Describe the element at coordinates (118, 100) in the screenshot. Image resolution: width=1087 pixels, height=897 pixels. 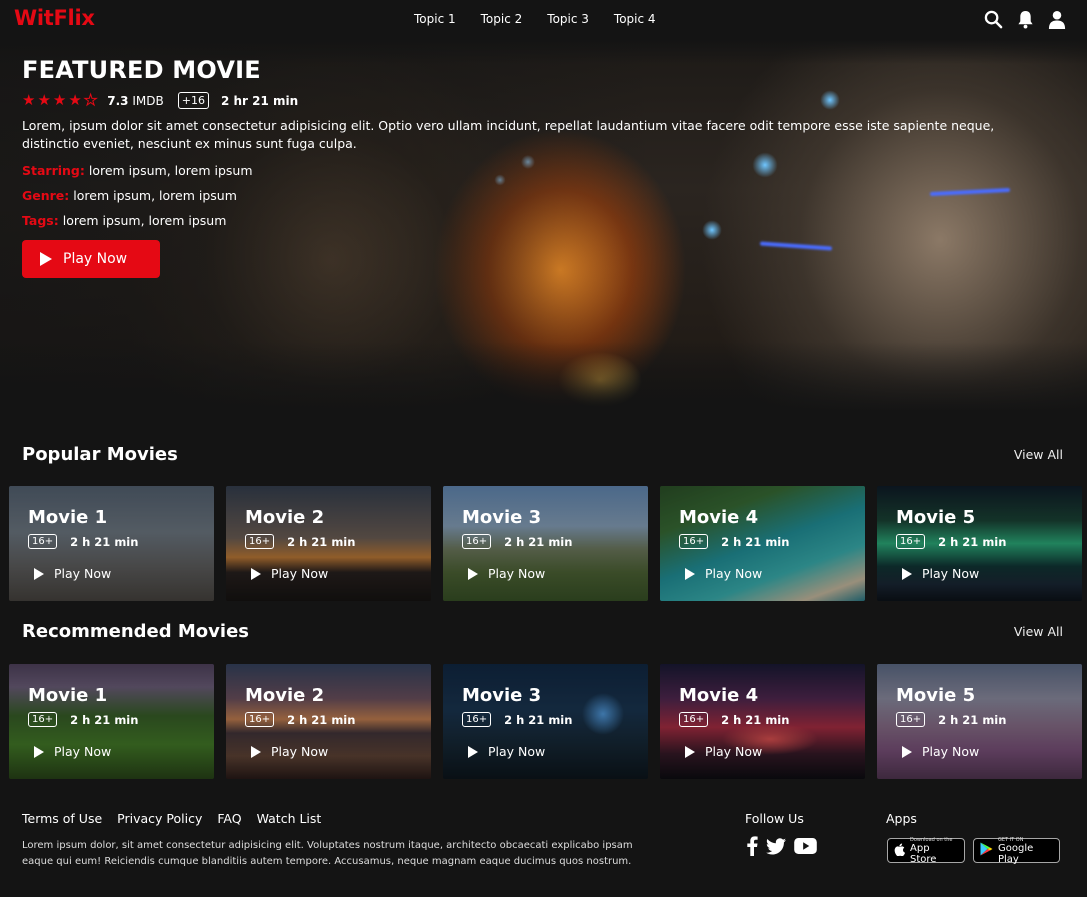
I see `rating-value: 7.3` at that location.